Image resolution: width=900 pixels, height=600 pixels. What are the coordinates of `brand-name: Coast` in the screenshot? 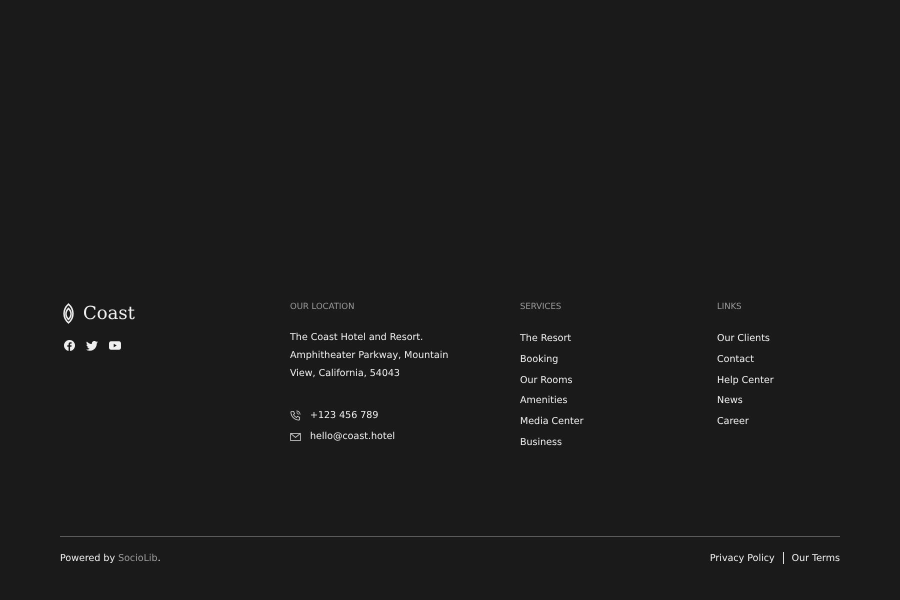 It's located at (109, 313).